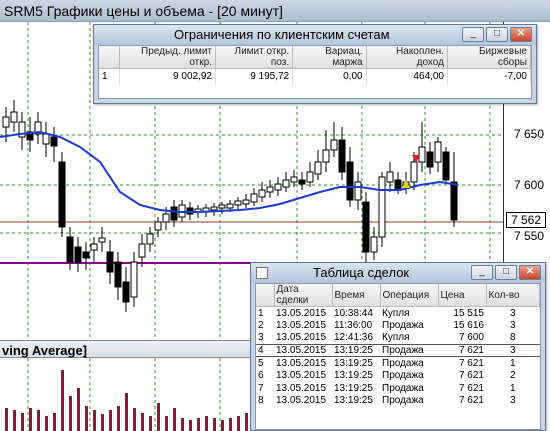 This screenshot has height=431, width=550. Describe the element at coordinates (353, 313) in the screenshot. I see `table-cell: 10:38:44` at that location.